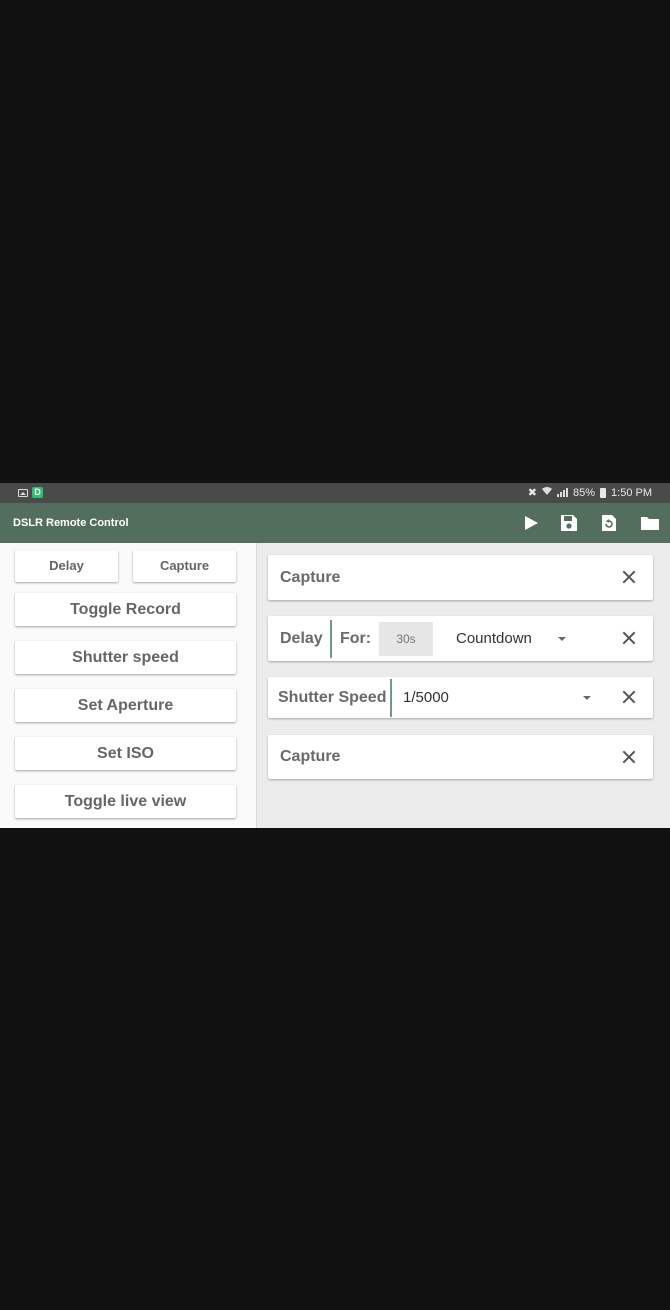 The width and height of the screenshot is (670, 1310). I want to click on d-app-icon: D, so click(37, 492).